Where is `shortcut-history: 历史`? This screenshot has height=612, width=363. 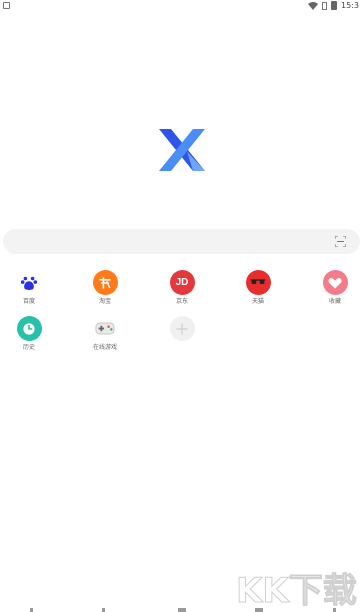
shortcut-history: 历史 is located at coordinates (29, 334).